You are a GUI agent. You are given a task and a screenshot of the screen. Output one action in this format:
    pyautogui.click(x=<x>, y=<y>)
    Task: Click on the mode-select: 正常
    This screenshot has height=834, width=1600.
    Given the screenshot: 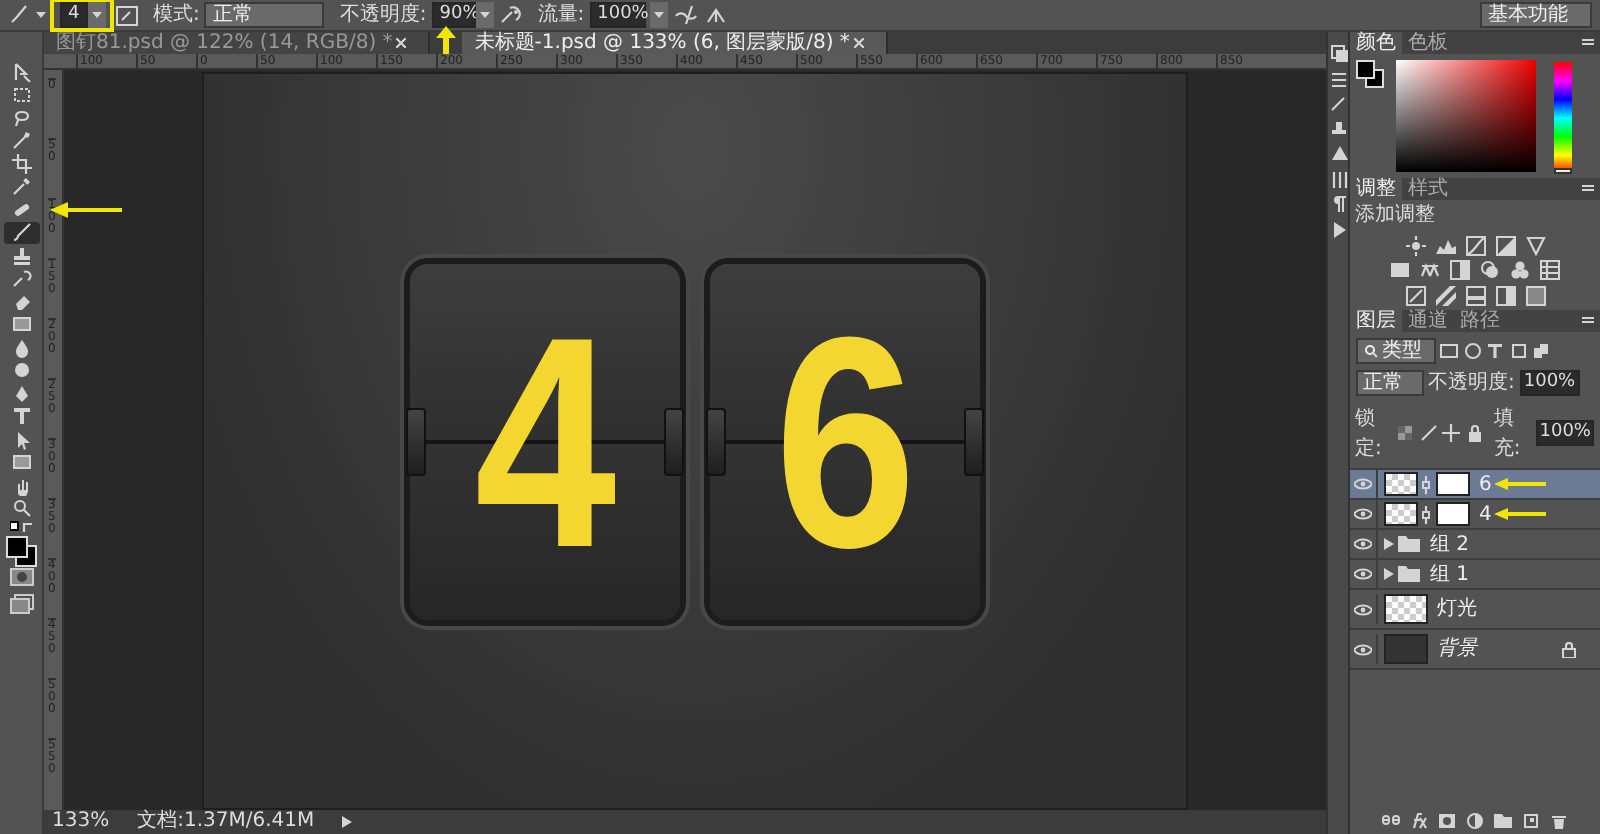 What is the action you would take?
    pyautogui.click(x=264, y=15)
    